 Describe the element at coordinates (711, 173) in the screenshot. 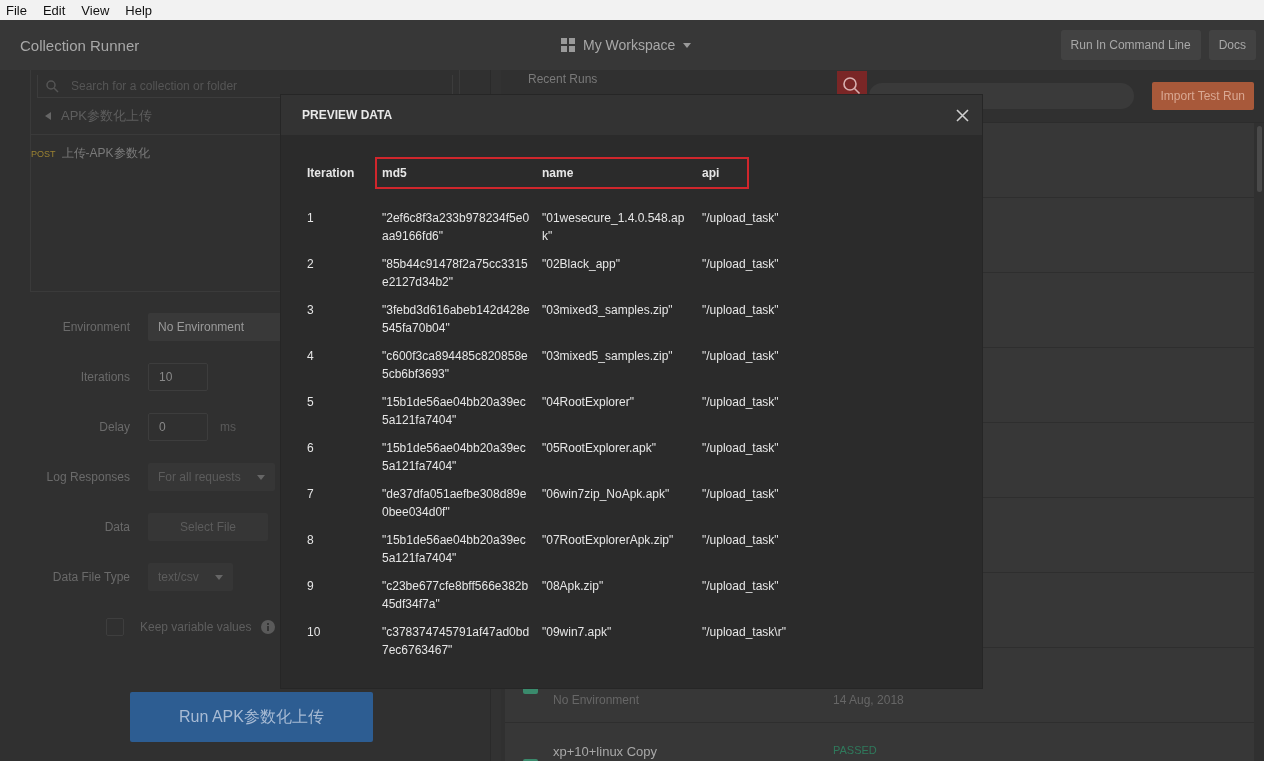

I see `column-header: api` at that location.